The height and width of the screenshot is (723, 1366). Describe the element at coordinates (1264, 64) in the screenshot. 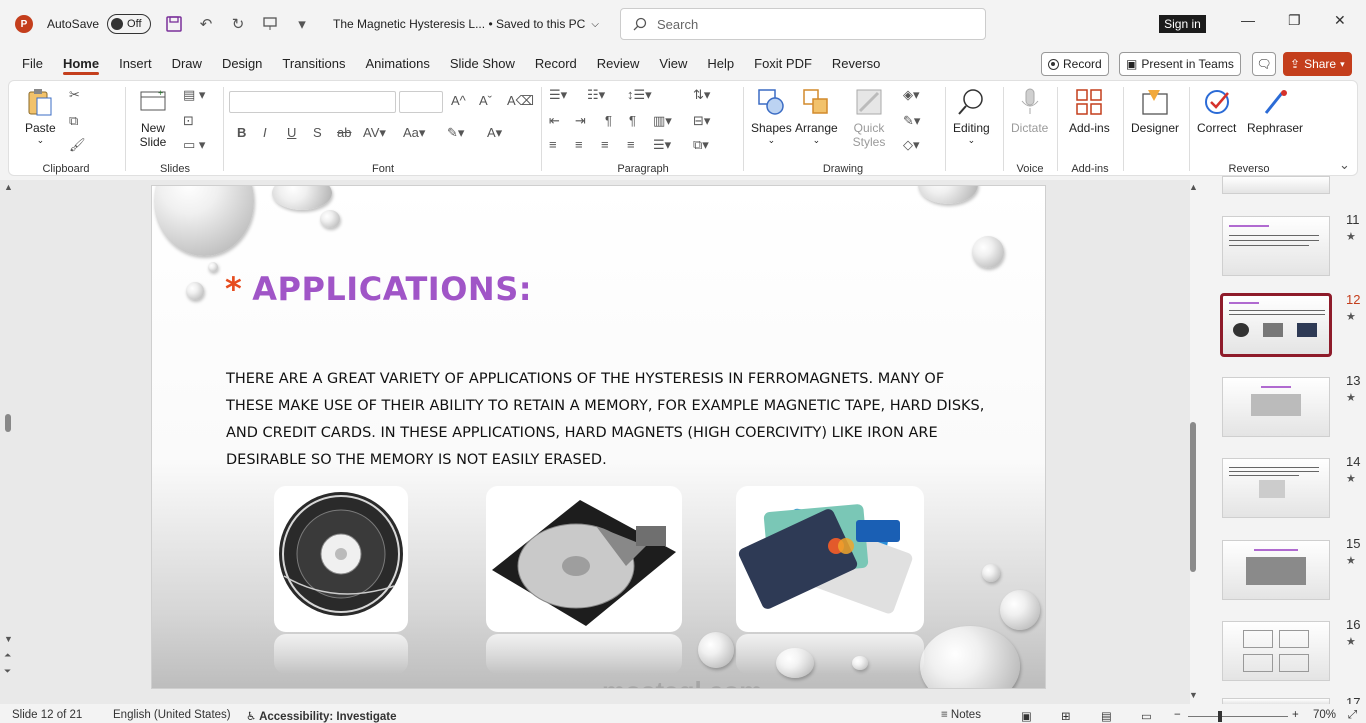

I see `comments-button: 🗨` at that location.